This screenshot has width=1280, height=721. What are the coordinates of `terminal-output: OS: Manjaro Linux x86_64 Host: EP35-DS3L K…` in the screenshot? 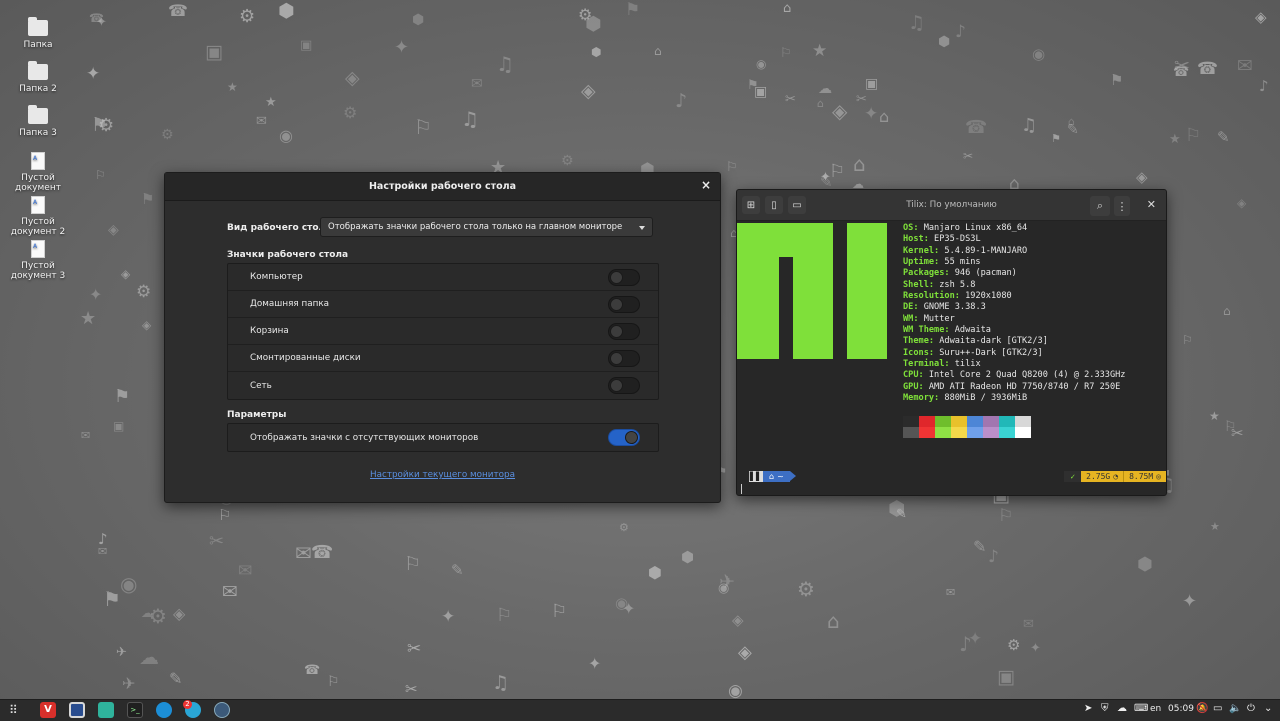 It's located at (951, 358).